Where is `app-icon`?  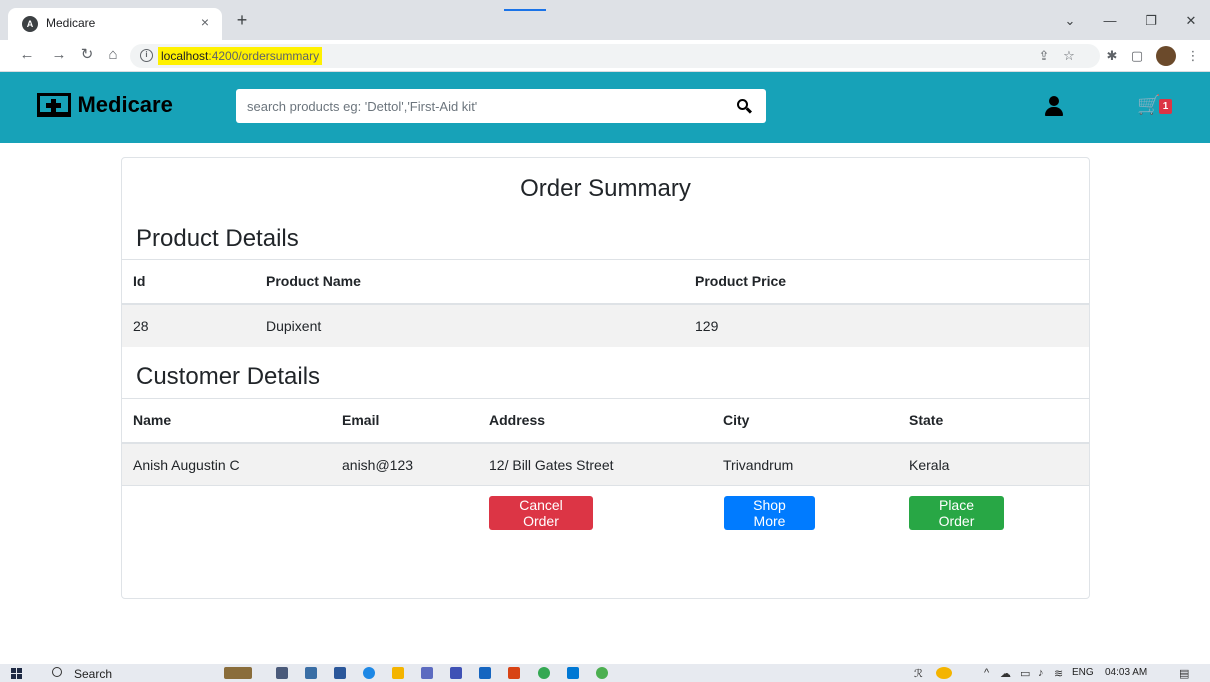
app-icon is located at coordinates (602, 673).